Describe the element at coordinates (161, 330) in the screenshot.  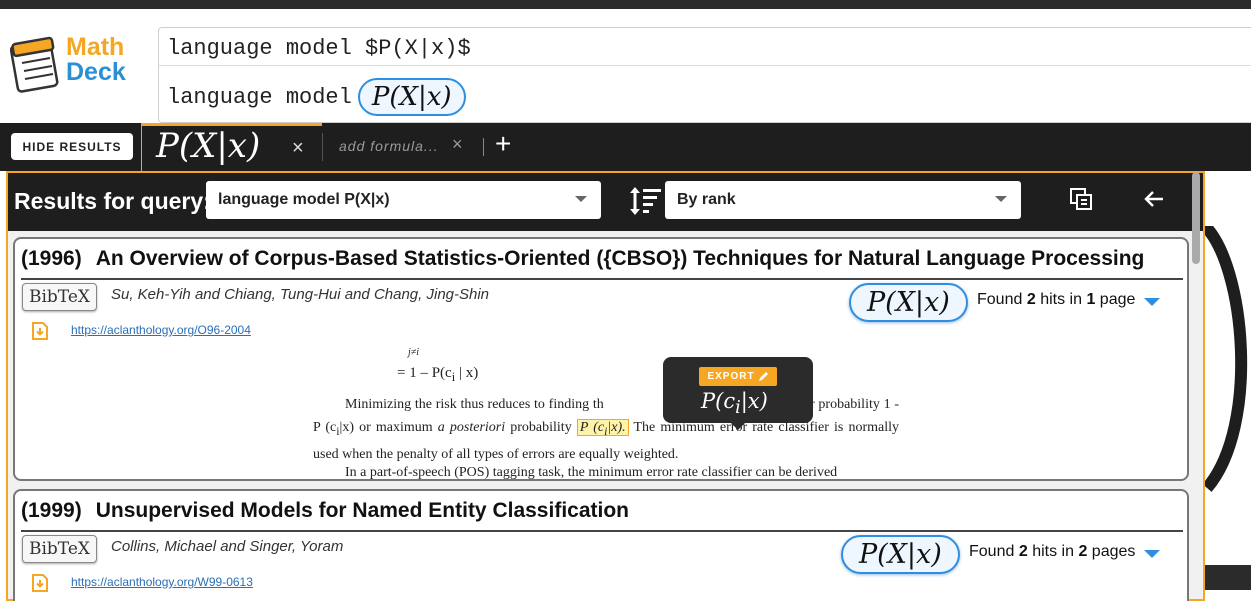
I see `result-url-link: https://aclanthology.org/O96-2004` at that location.